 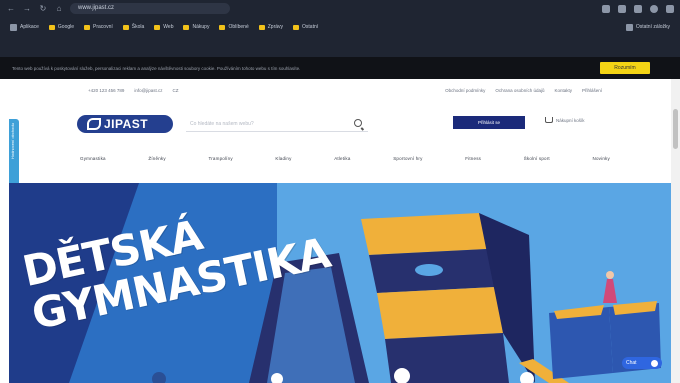 What do you see at coordinates (670, 8) in the screenshot?
I see `menu-icon` at bounding box center [670, 8].